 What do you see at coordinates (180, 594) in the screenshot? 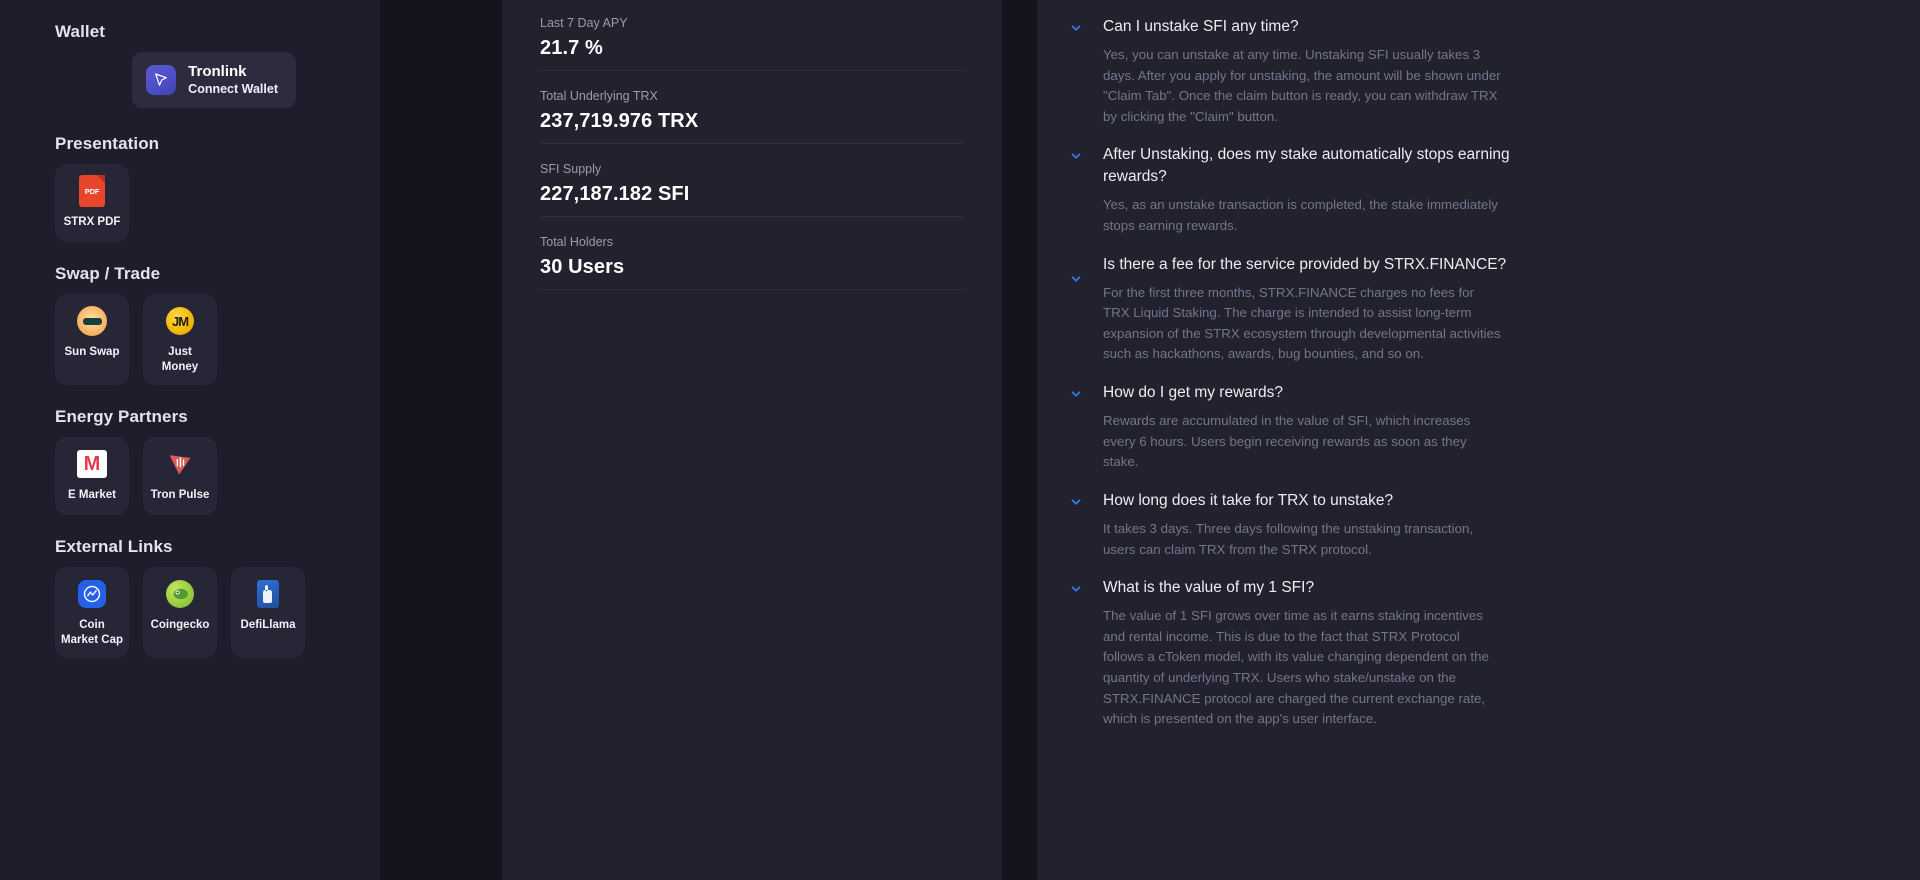
I see `coingecko-icon` at bounding box center [180, 594].